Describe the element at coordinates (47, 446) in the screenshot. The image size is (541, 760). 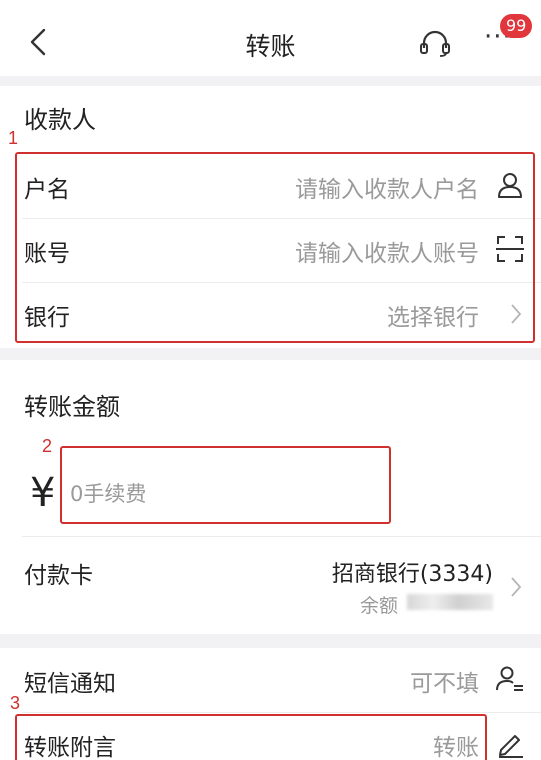
I see `annotation-marker-2: 2` at that location.